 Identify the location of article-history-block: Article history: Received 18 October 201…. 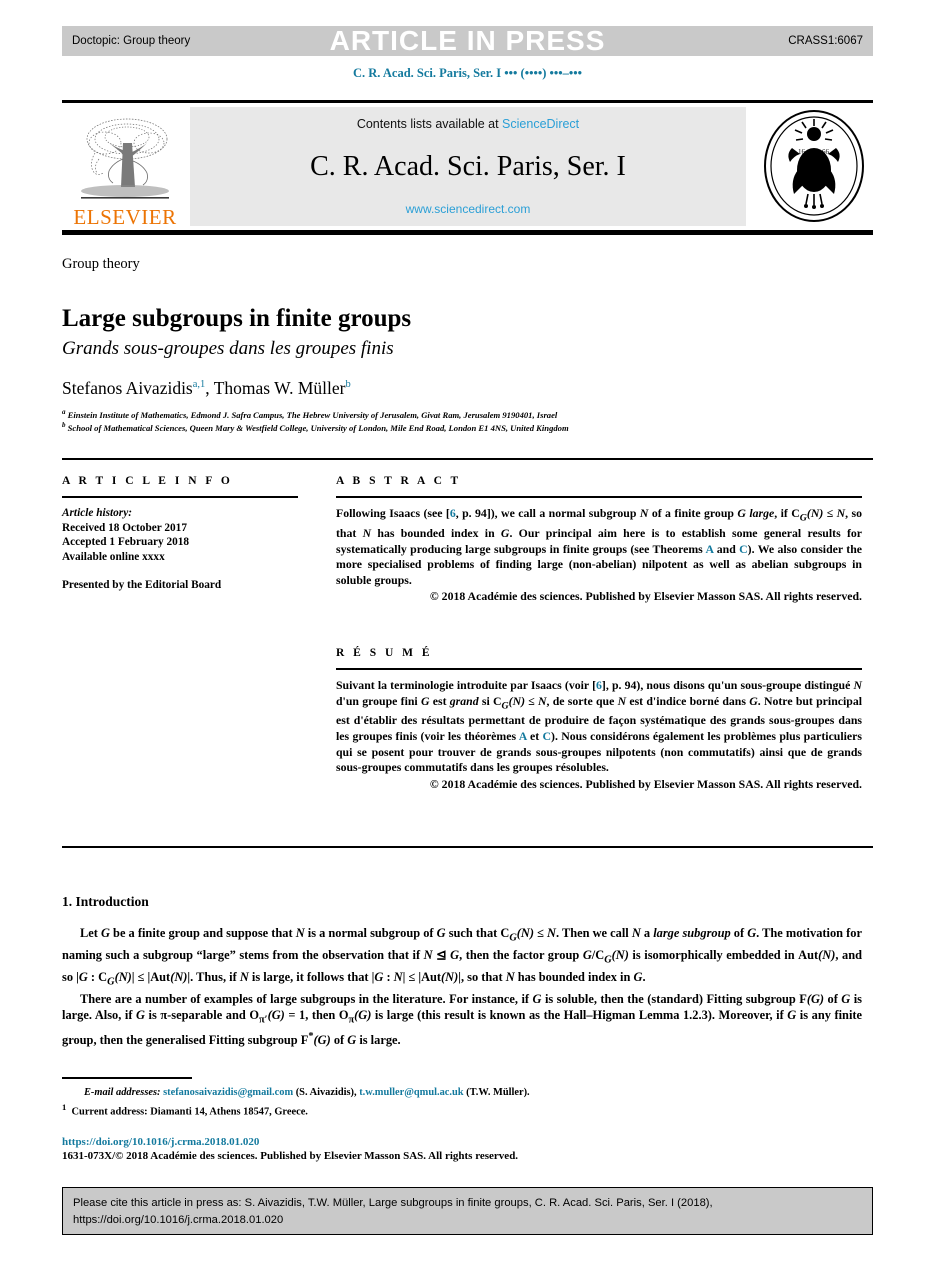
(180, 549).